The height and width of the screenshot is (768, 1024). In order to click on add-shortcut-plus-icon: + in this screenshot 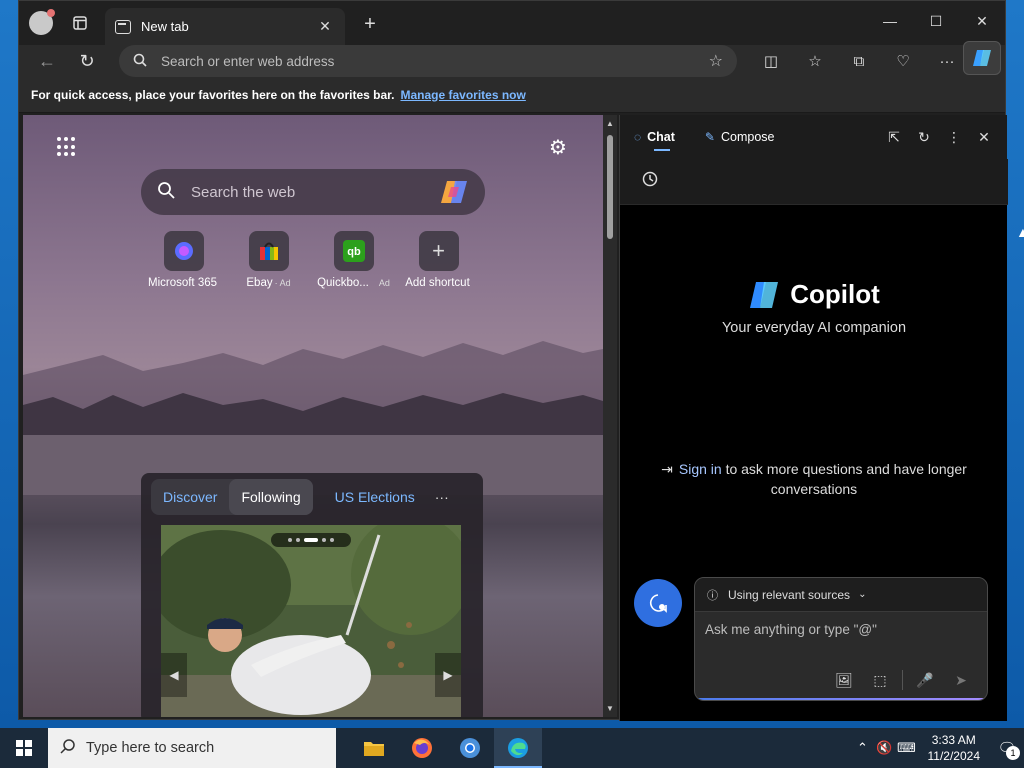, I will do `click(438, 251)`.